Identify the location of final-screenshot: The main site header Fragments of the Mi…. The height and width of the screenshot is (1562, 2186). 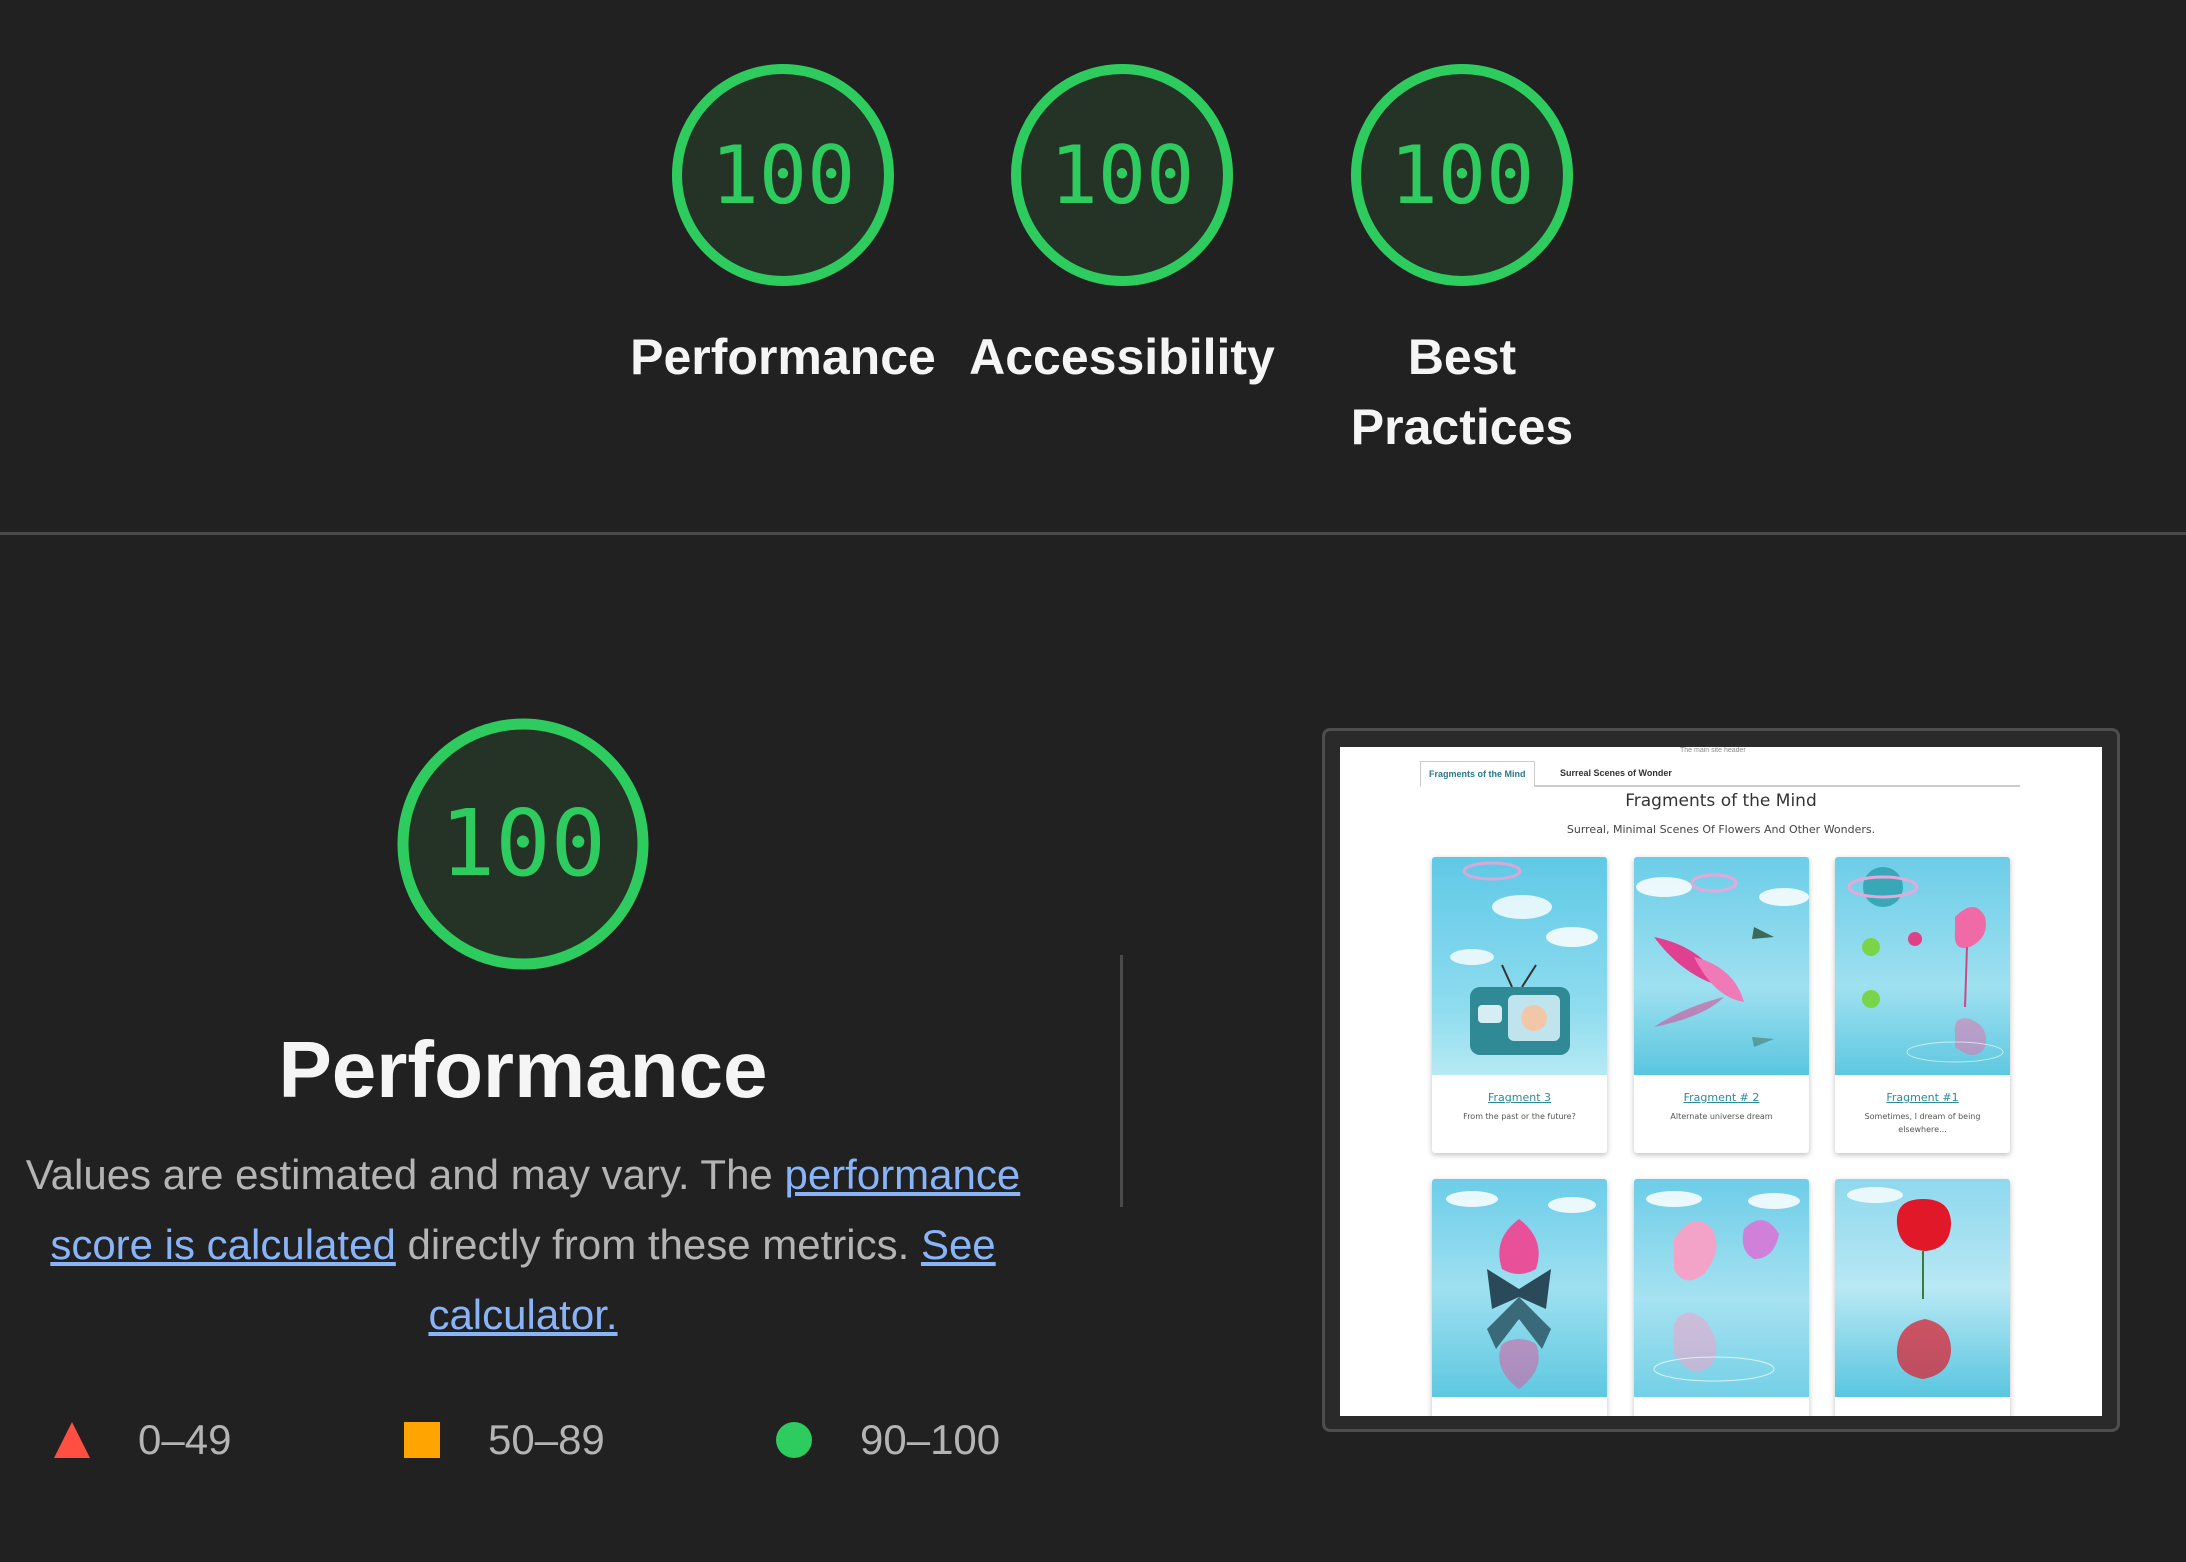
(1721, 1081).